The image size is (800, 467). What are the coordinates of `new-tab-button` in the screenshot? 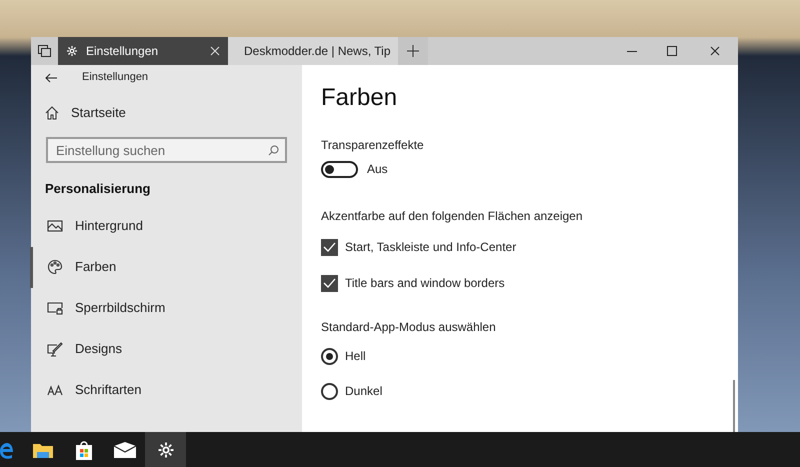 It's located at (413, 51).